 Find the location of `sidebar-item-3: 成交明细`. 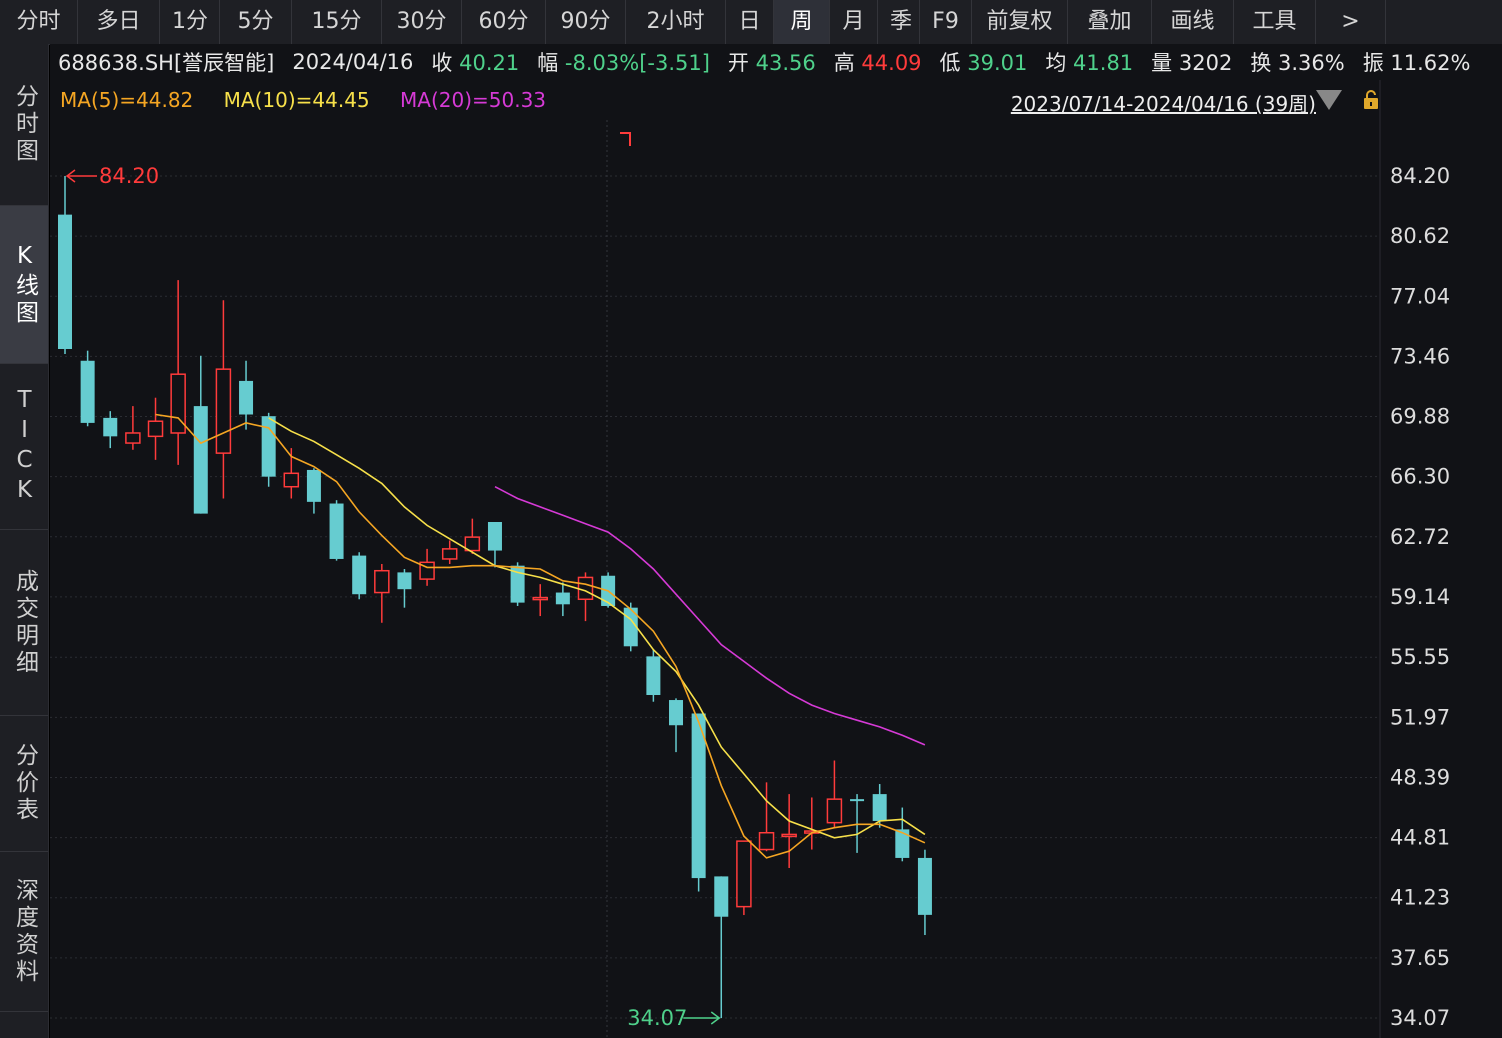

sidebar-item-3: 成交明细 is located at coordinates (24, 623).